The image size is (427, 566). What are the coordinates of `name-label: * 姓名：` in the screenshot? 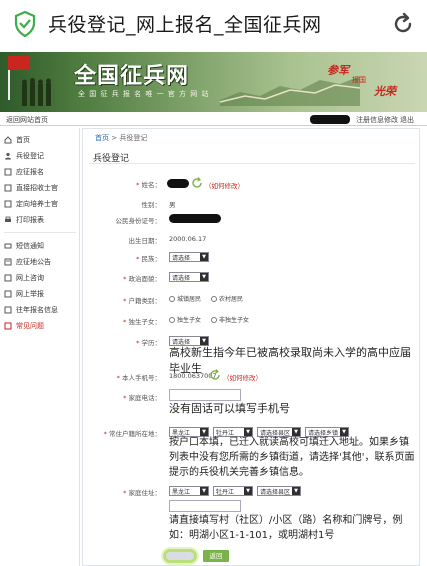 It's located at (148, 185).